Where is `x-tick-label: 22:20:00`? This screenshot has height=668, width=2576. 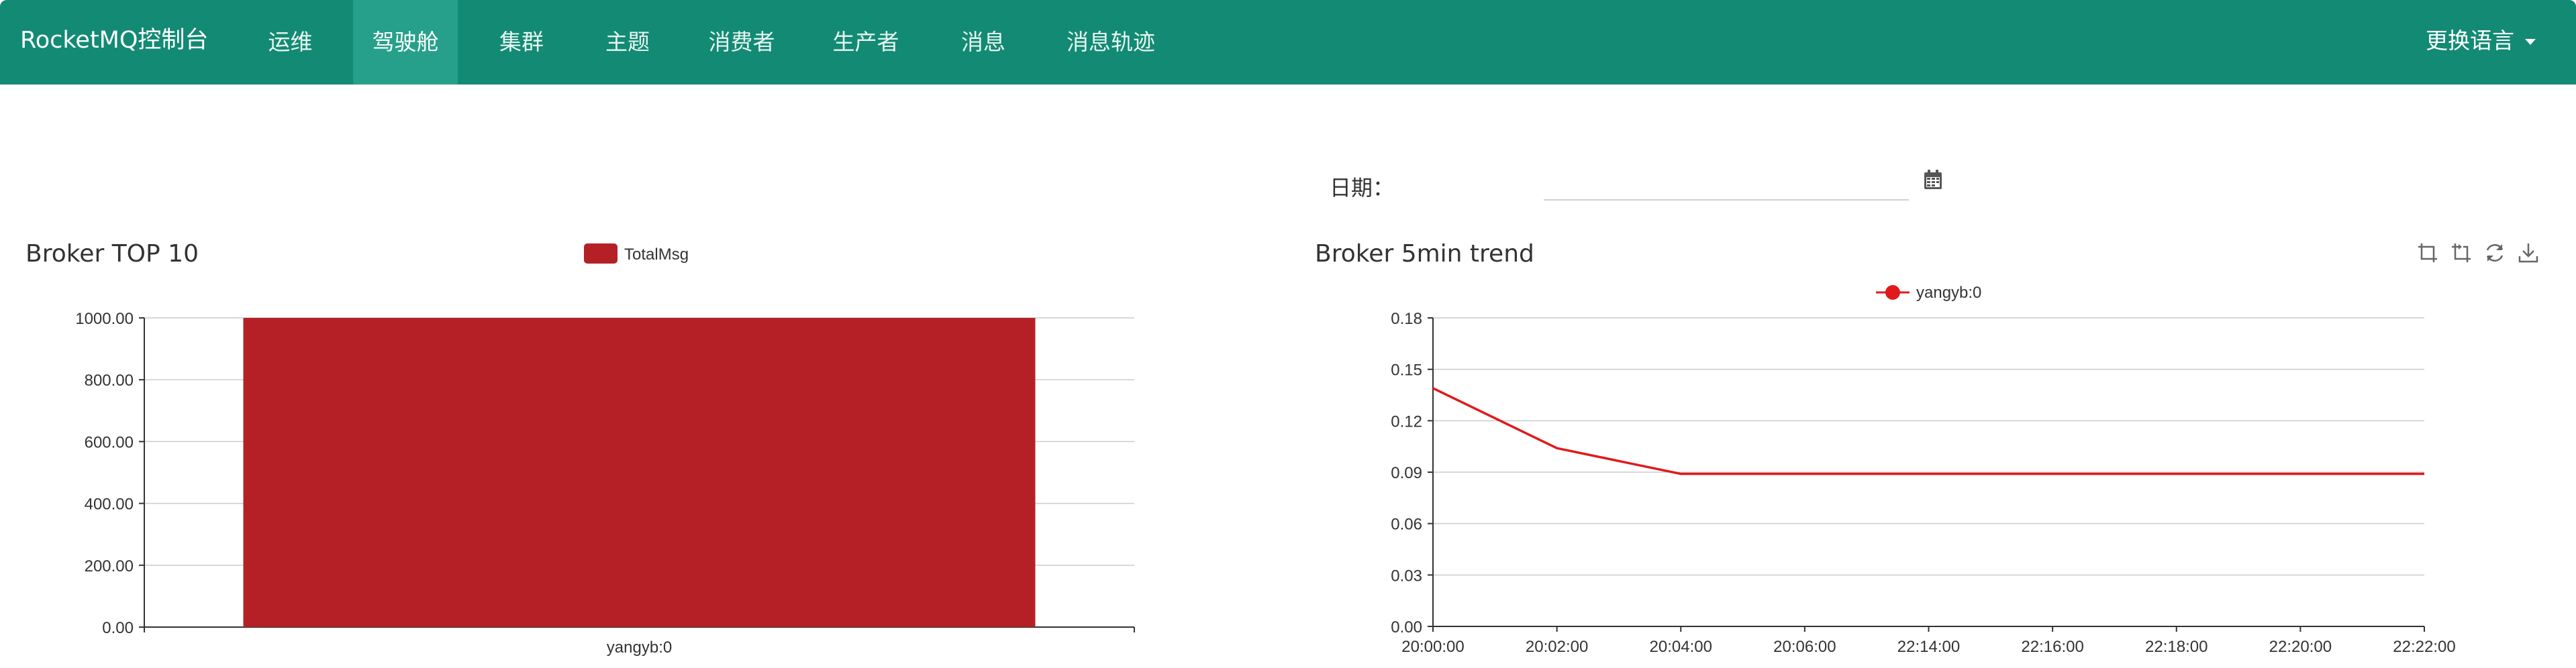 x-tick-label: 22:20:00 is located at coordinates (2300, 647).